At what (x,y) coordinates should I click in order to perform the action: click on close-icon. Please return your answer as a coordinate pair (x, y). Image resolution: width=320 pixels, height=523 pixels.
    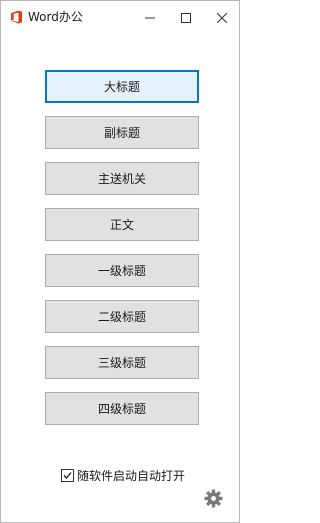
    Looking at the image, I should click on (222, 17).